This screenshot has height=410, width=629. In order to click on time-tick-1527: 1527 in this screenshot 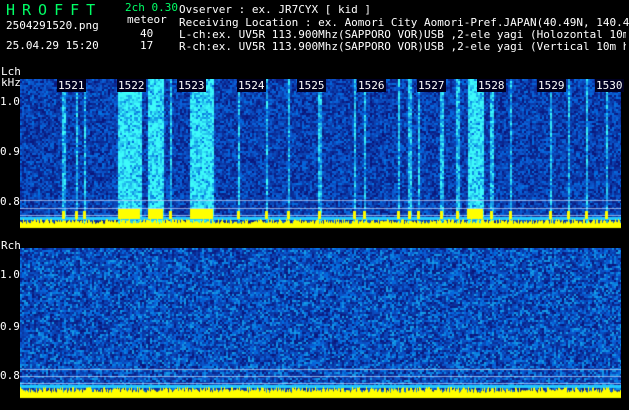, I will do `click(431, 85)`.